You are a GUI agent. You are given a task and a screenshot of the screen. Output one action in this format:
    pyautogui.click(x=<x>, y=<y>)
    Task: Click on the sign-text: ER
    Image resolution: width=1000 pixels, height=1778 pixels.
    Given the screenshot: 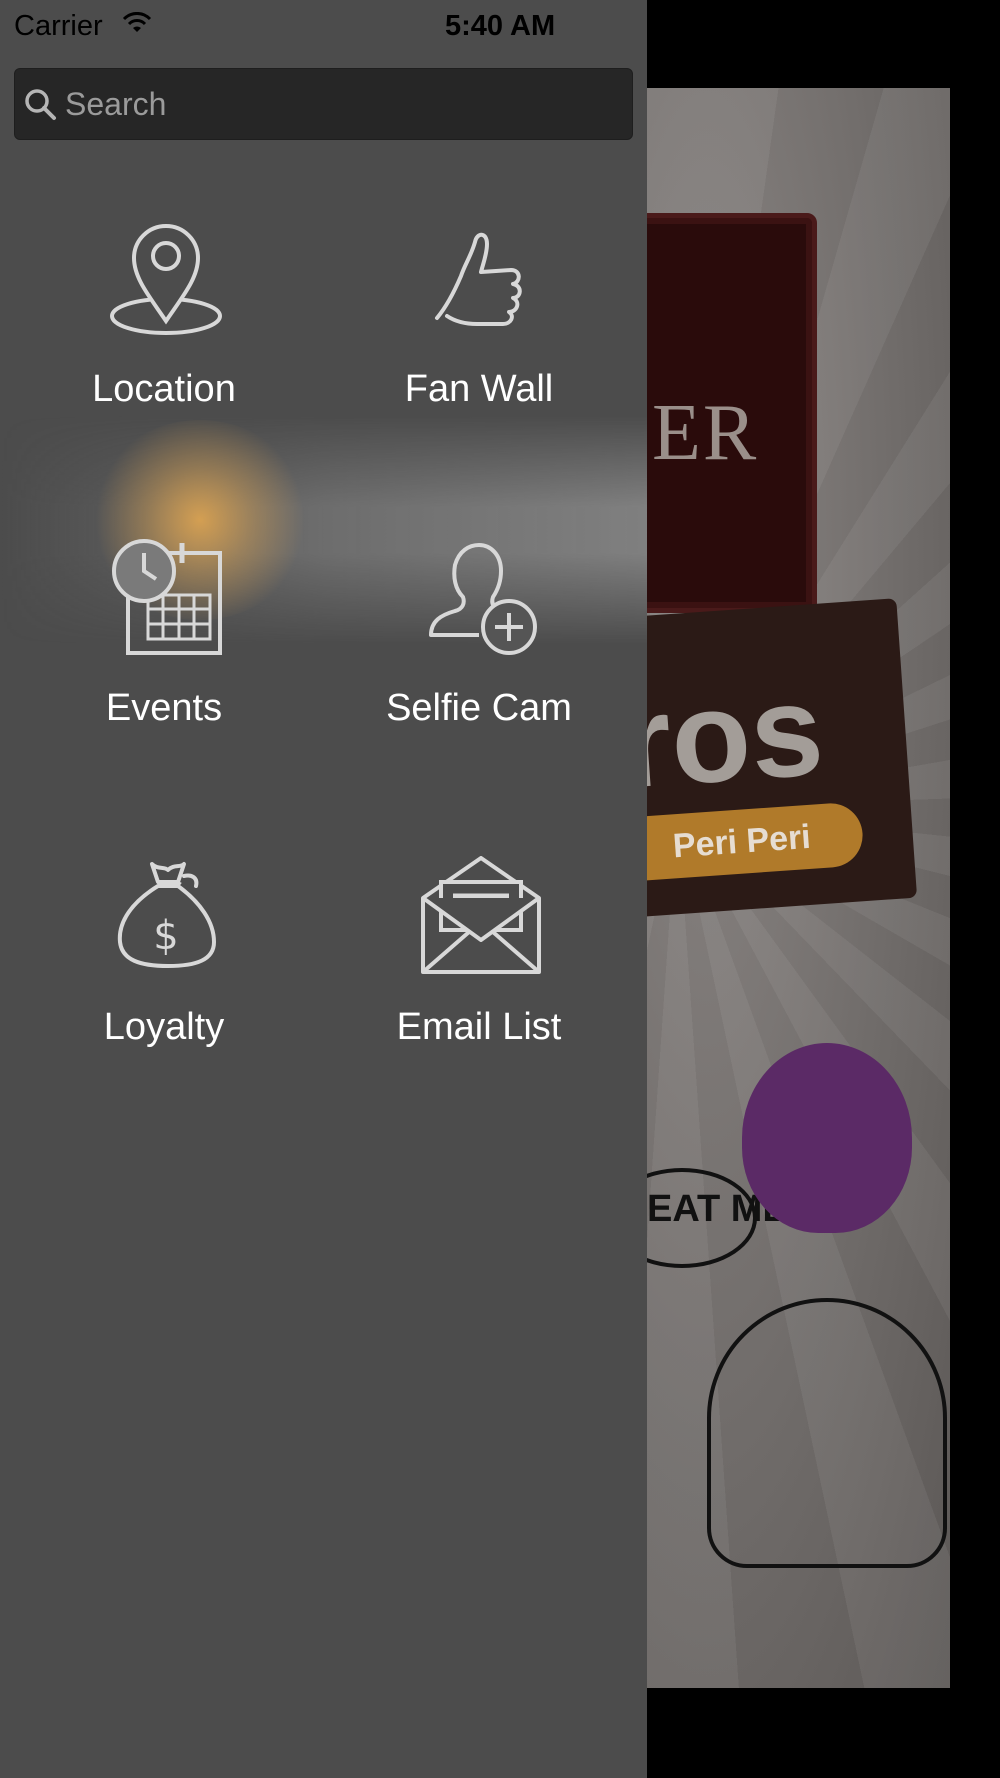 What is the action you would take?
    pyautogui.click(x=705, y=433)
    